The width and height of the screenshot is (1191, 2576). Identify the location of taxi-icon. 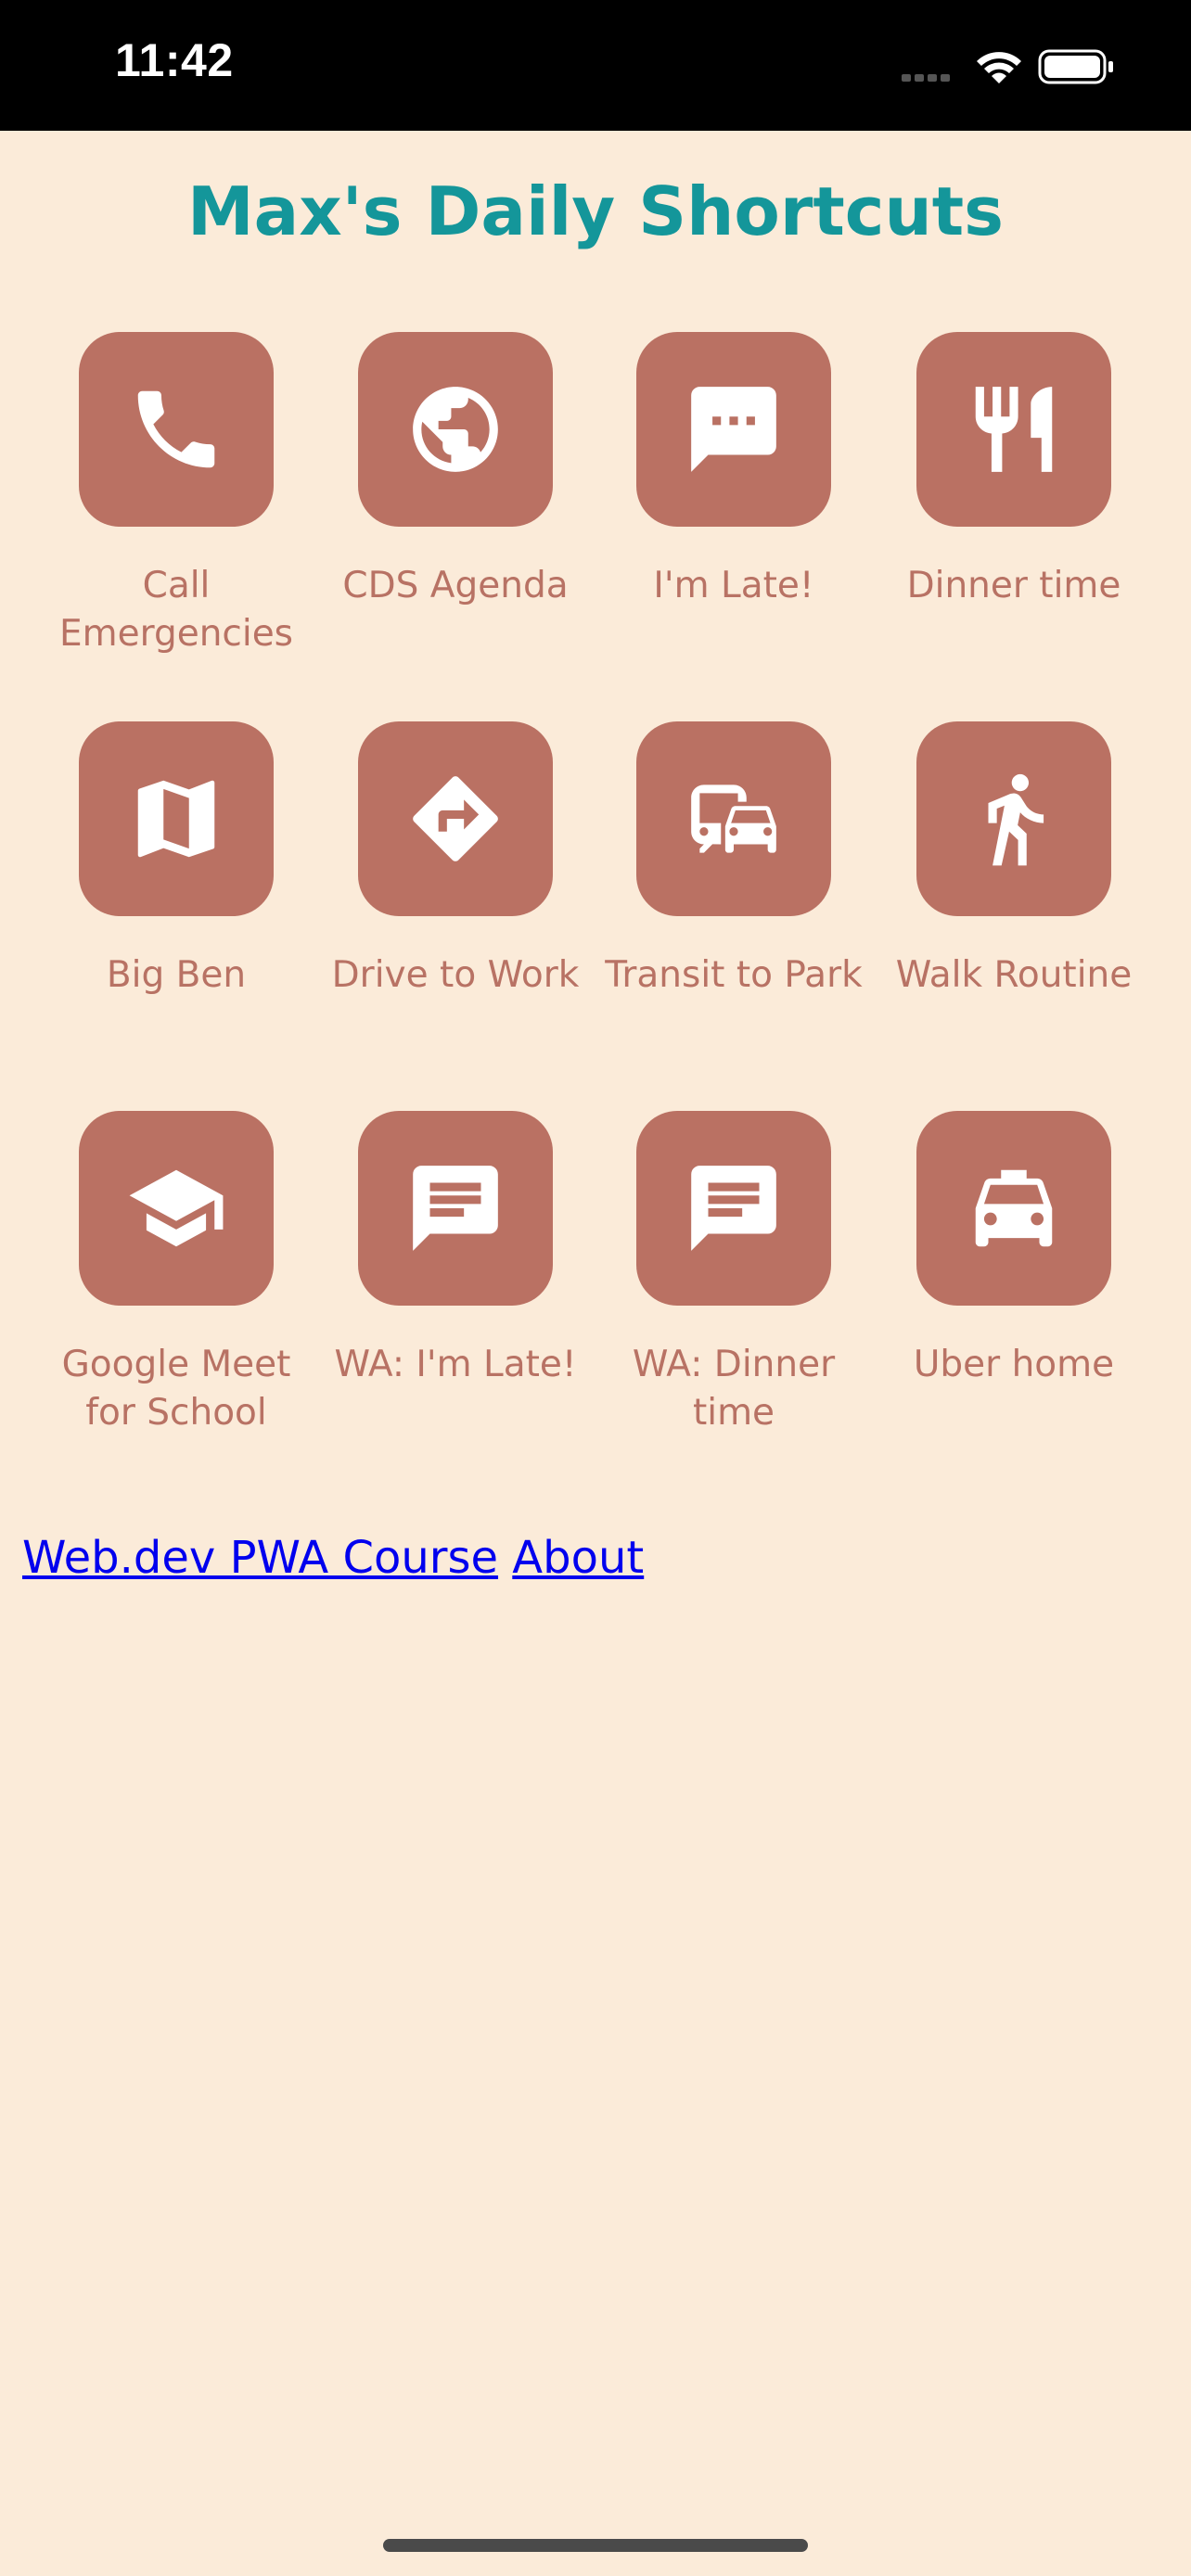
(1014, 1208).